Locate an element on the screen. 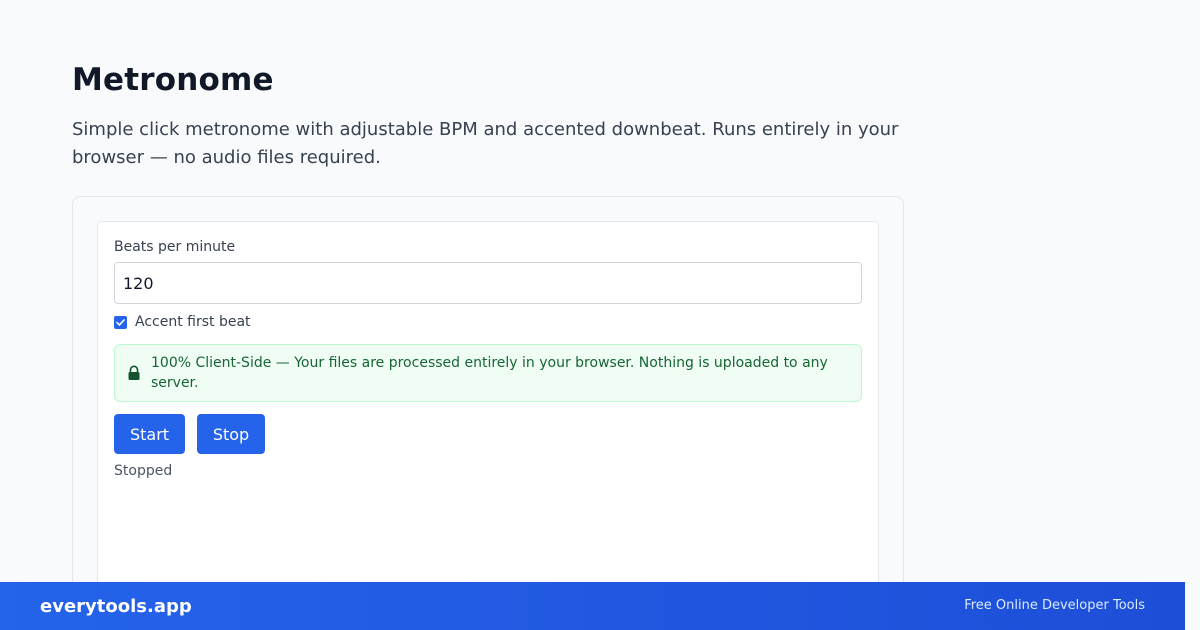 The height and width of the screenshot is (630, 1200). bpm-input is located at coordinates (488, 283).